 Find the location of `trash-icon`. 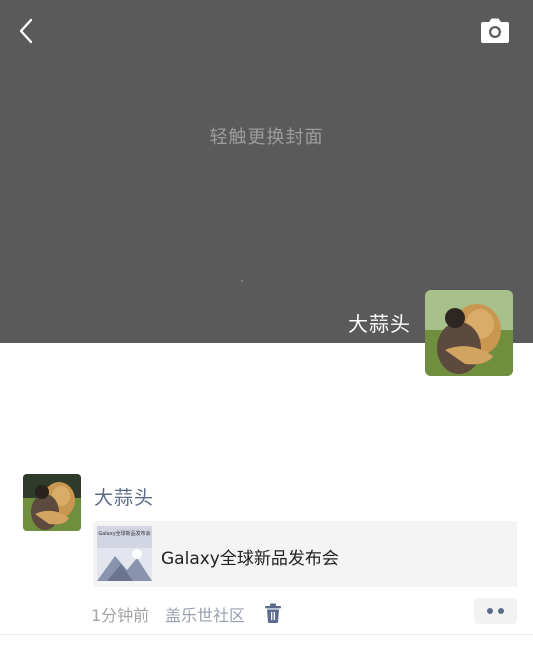

trash-icon is located at coordinates (273, 613).